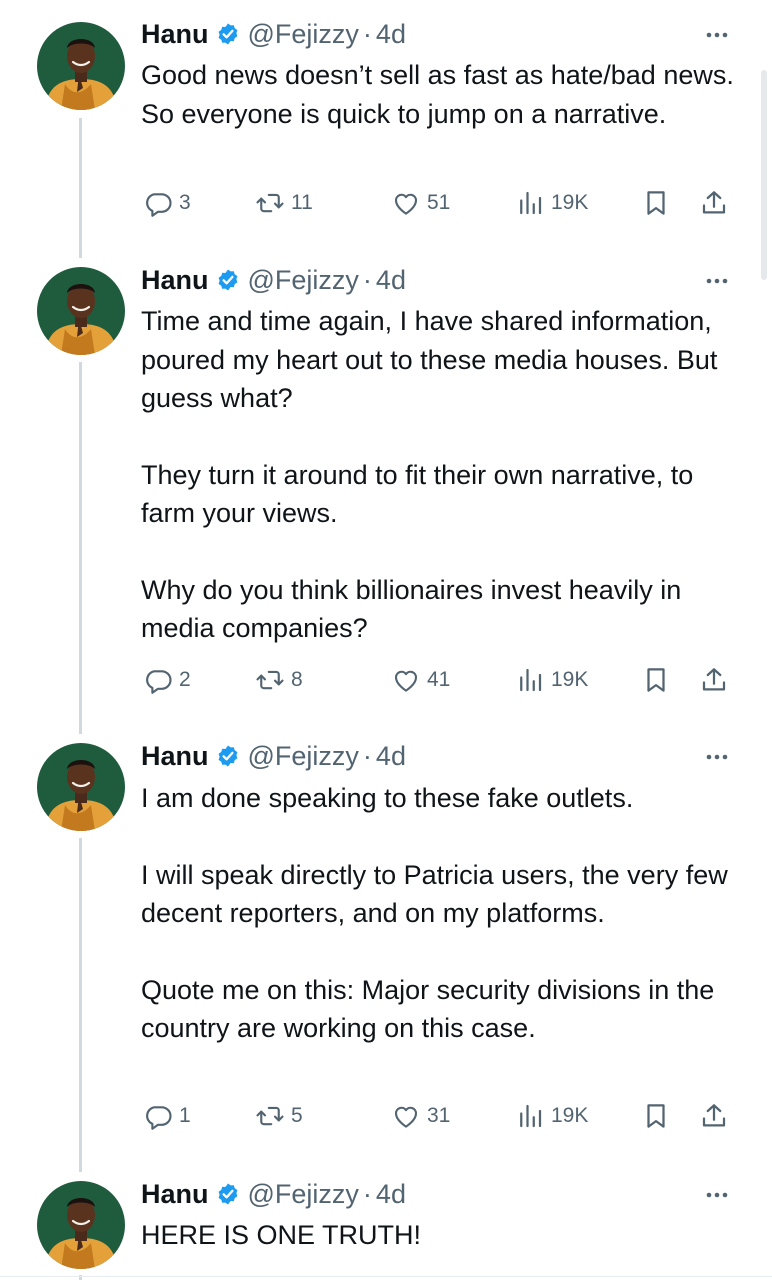 The image size is (772, 1280). I want to click on action-bar: 3 11 51 19K, so click(441, 203).